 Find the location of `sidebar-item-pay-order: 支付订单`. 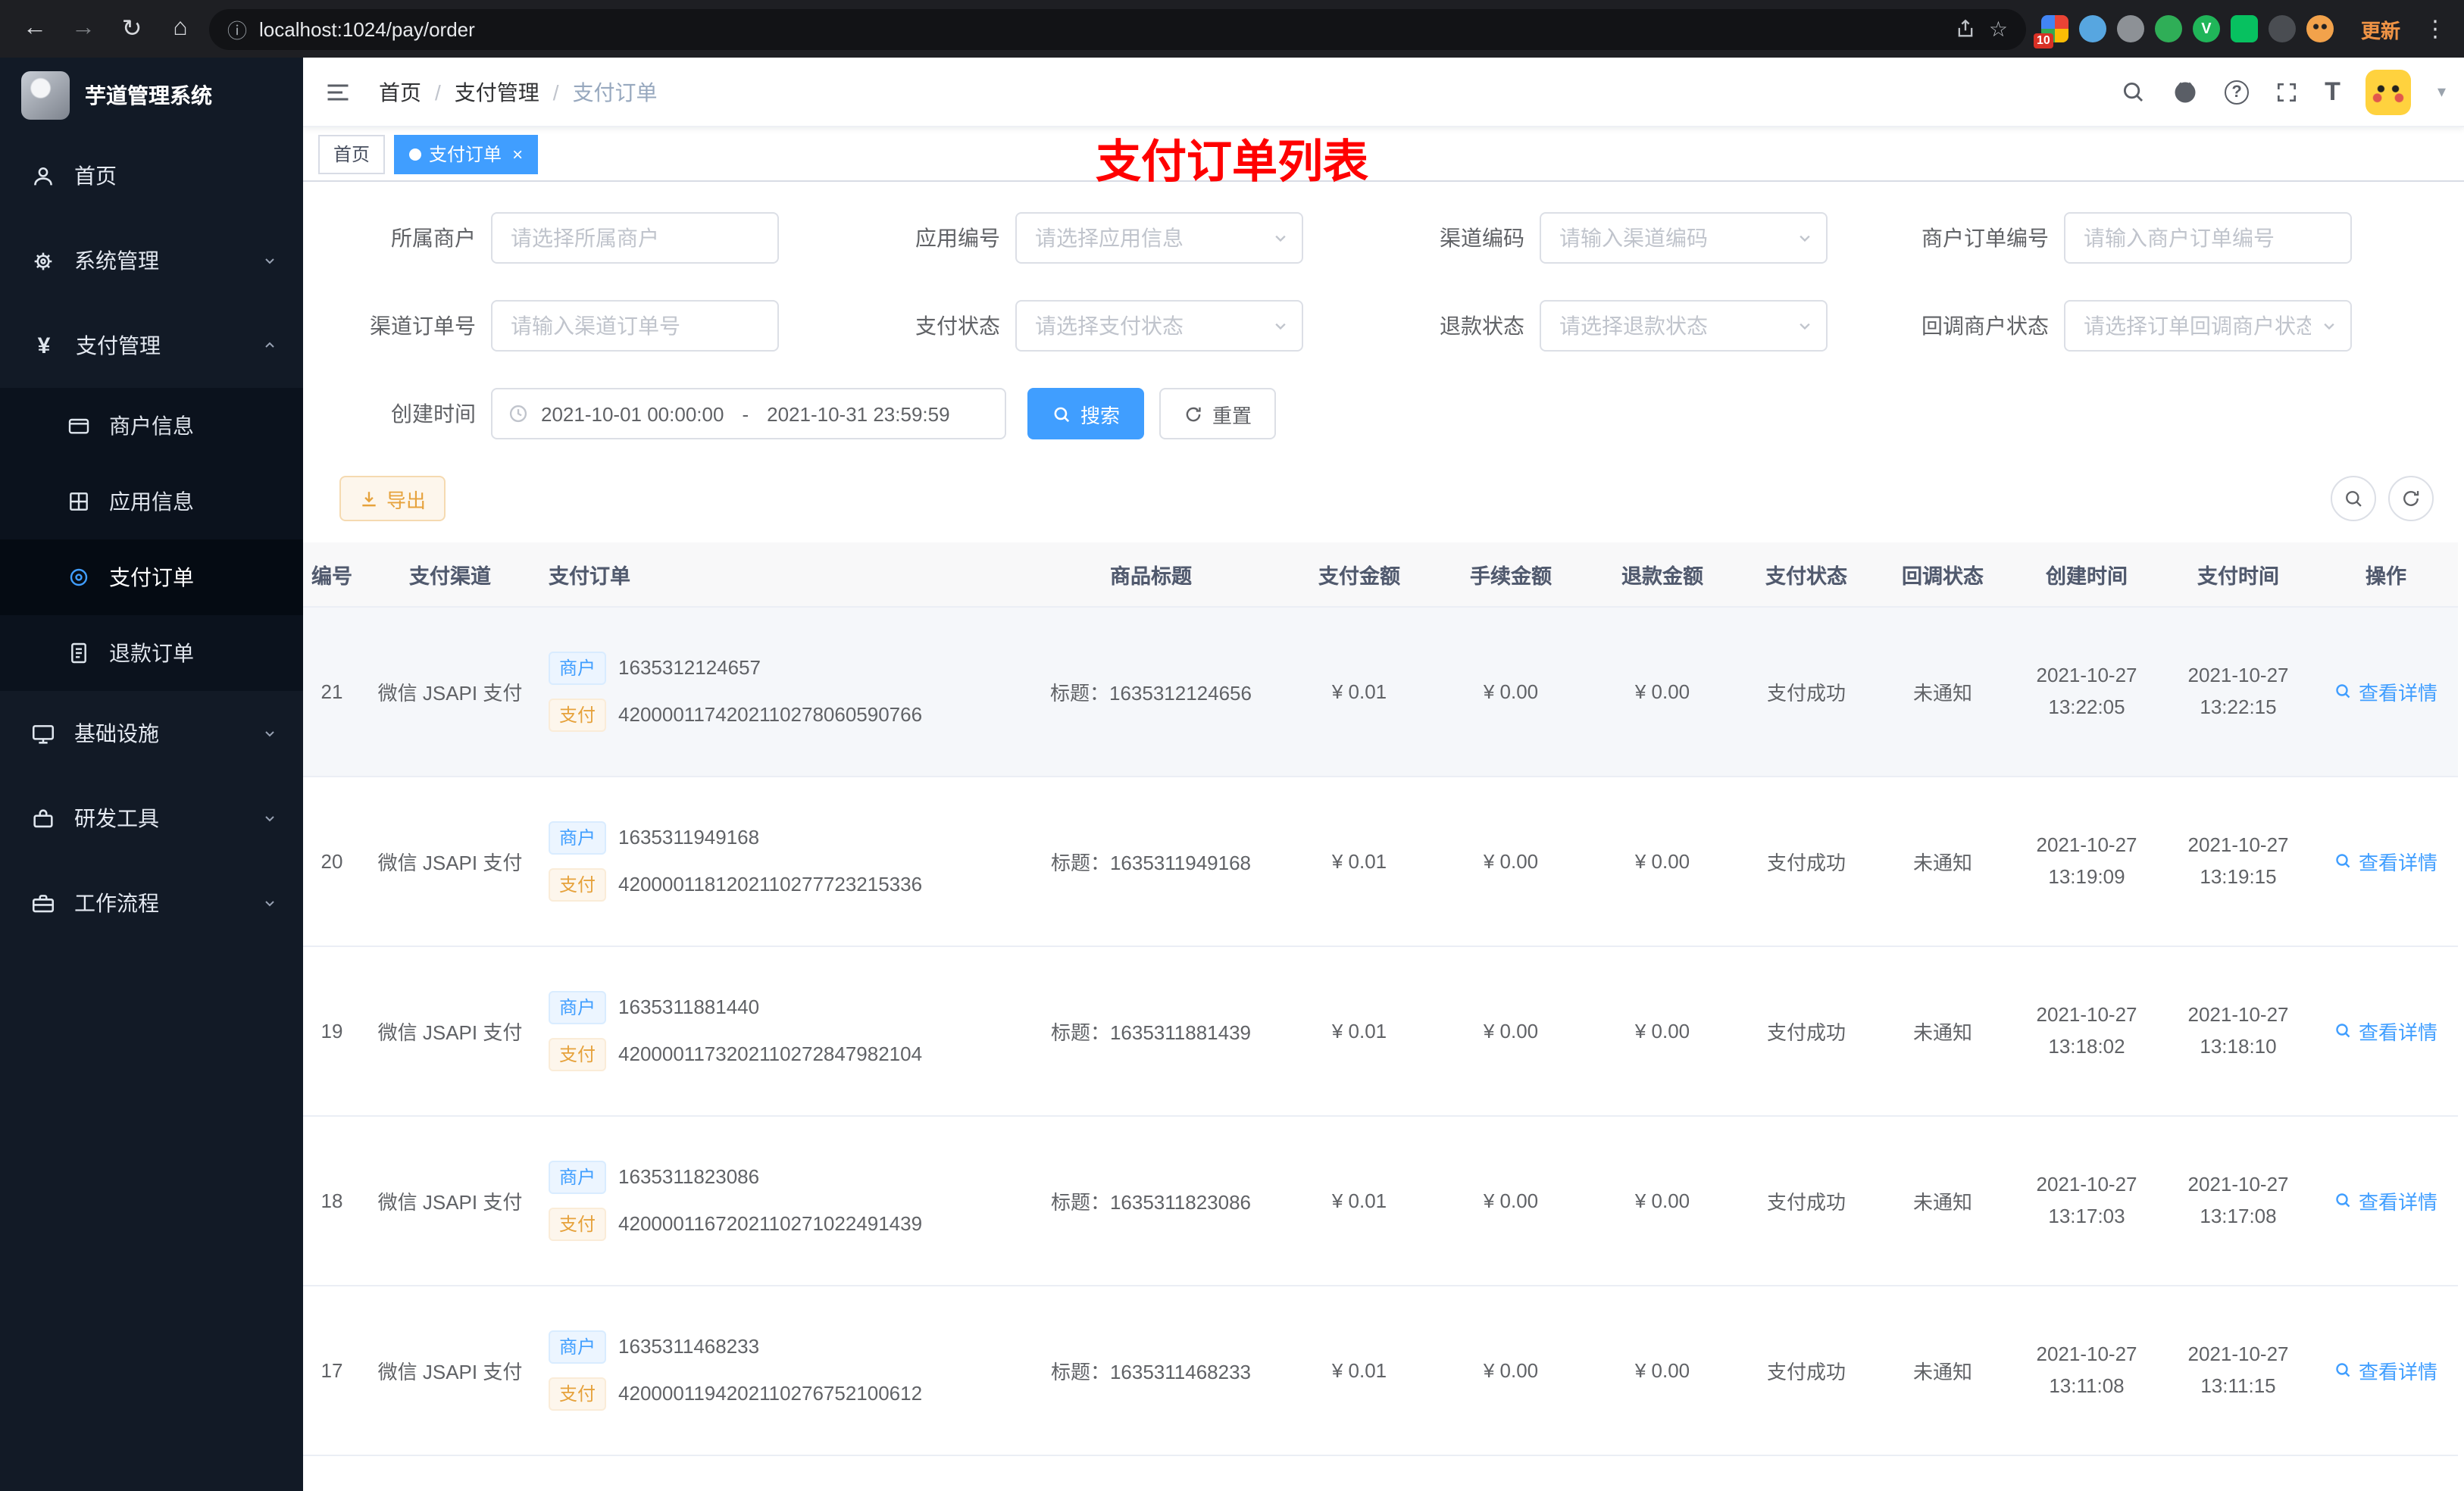

sidebar-item-pay-order: 支付订单 is located at coordinates (151, 577).